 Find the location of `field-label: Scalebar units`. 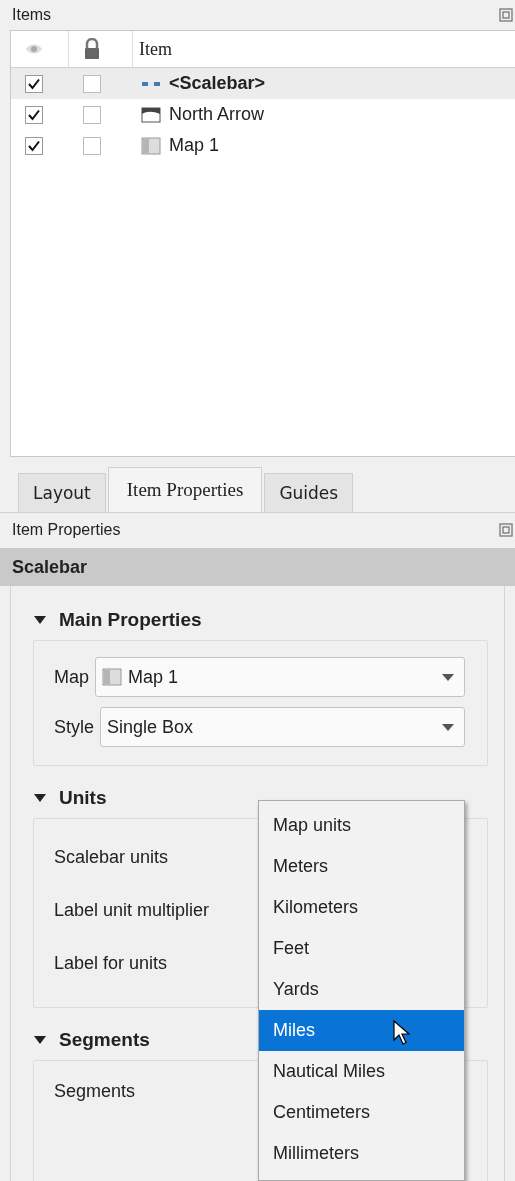

field-label: Scalebar units is located at coordinates (111, 857).